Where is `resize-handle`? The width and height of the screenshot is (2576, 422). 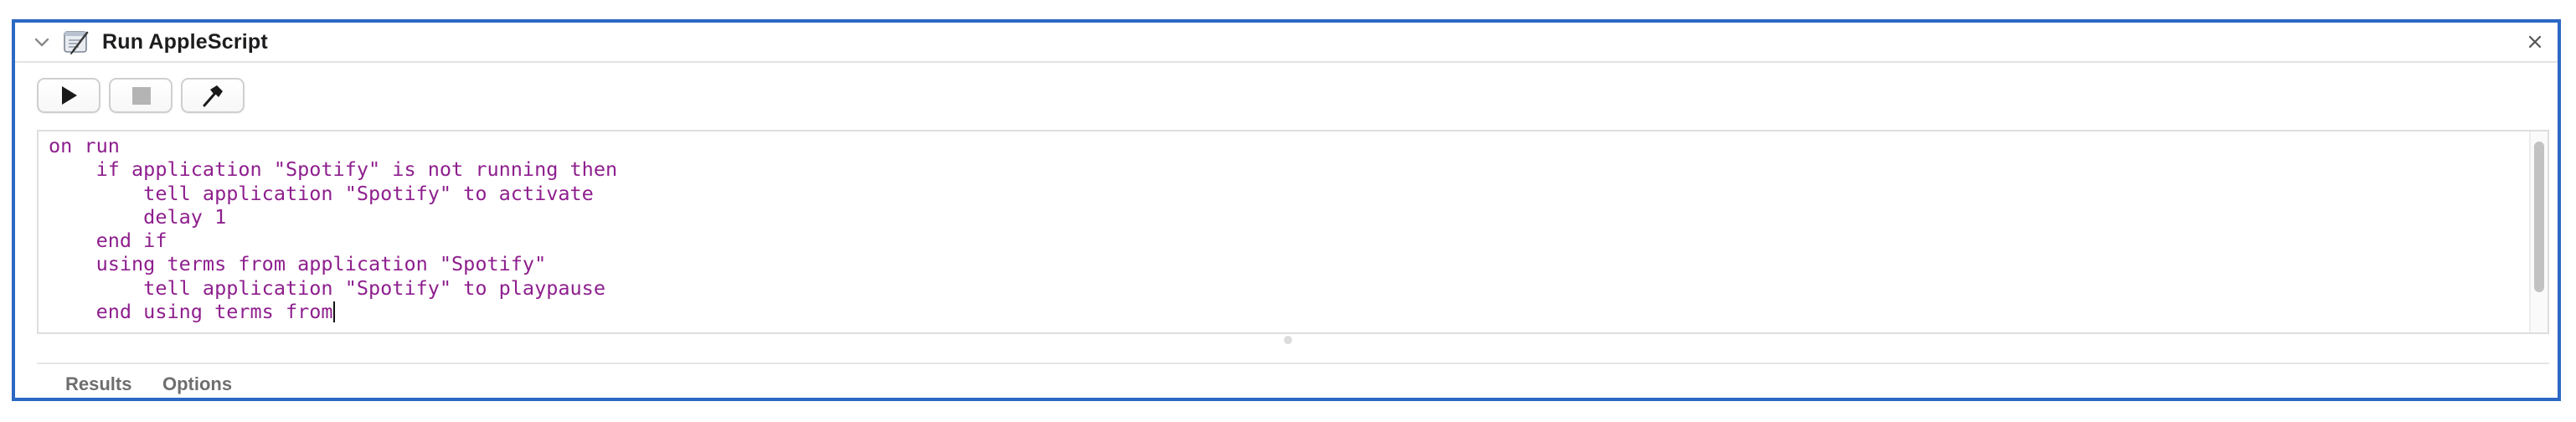
resize-handle is located at coordinates (1288, 340).